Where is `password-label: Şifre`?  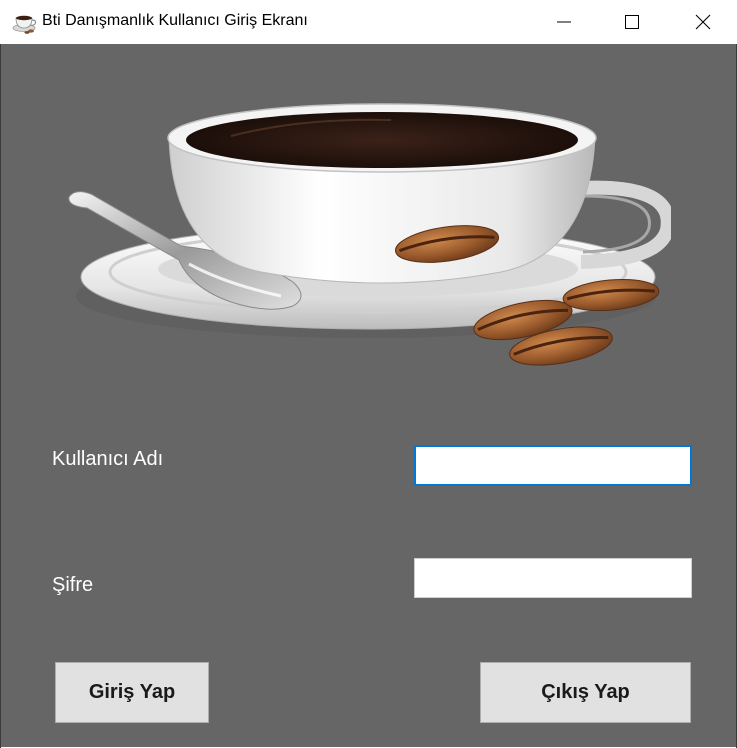
password-label: Şifre is located at coordinates (73, 585).